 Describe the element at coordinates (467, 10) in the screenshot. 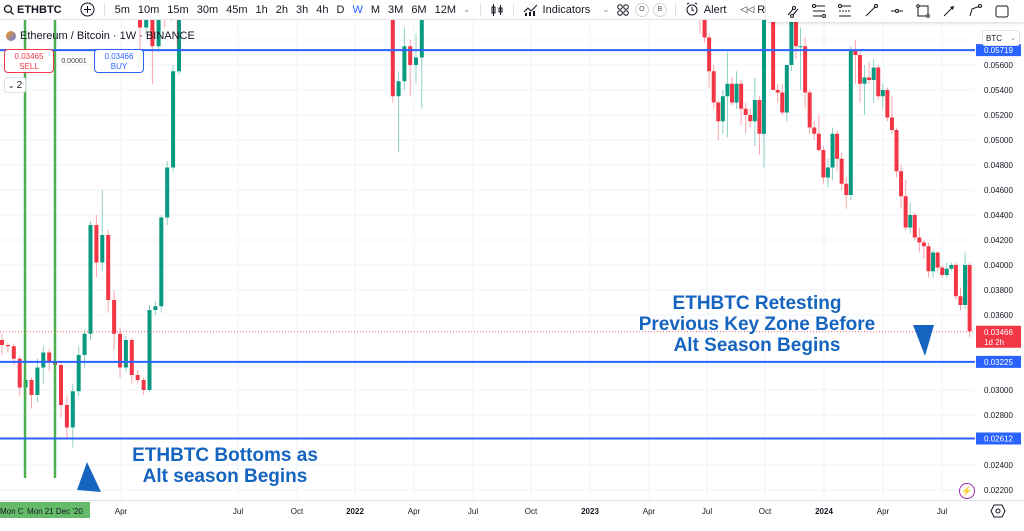

I see `timeframe-dropdown: ⌄` at that location.